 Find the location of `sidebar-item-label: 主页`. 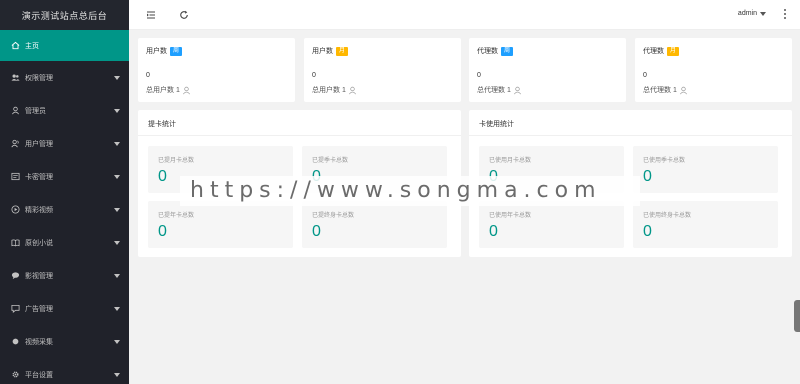

sidebar-item-label: 主页 is located at coordinates (32, 46).